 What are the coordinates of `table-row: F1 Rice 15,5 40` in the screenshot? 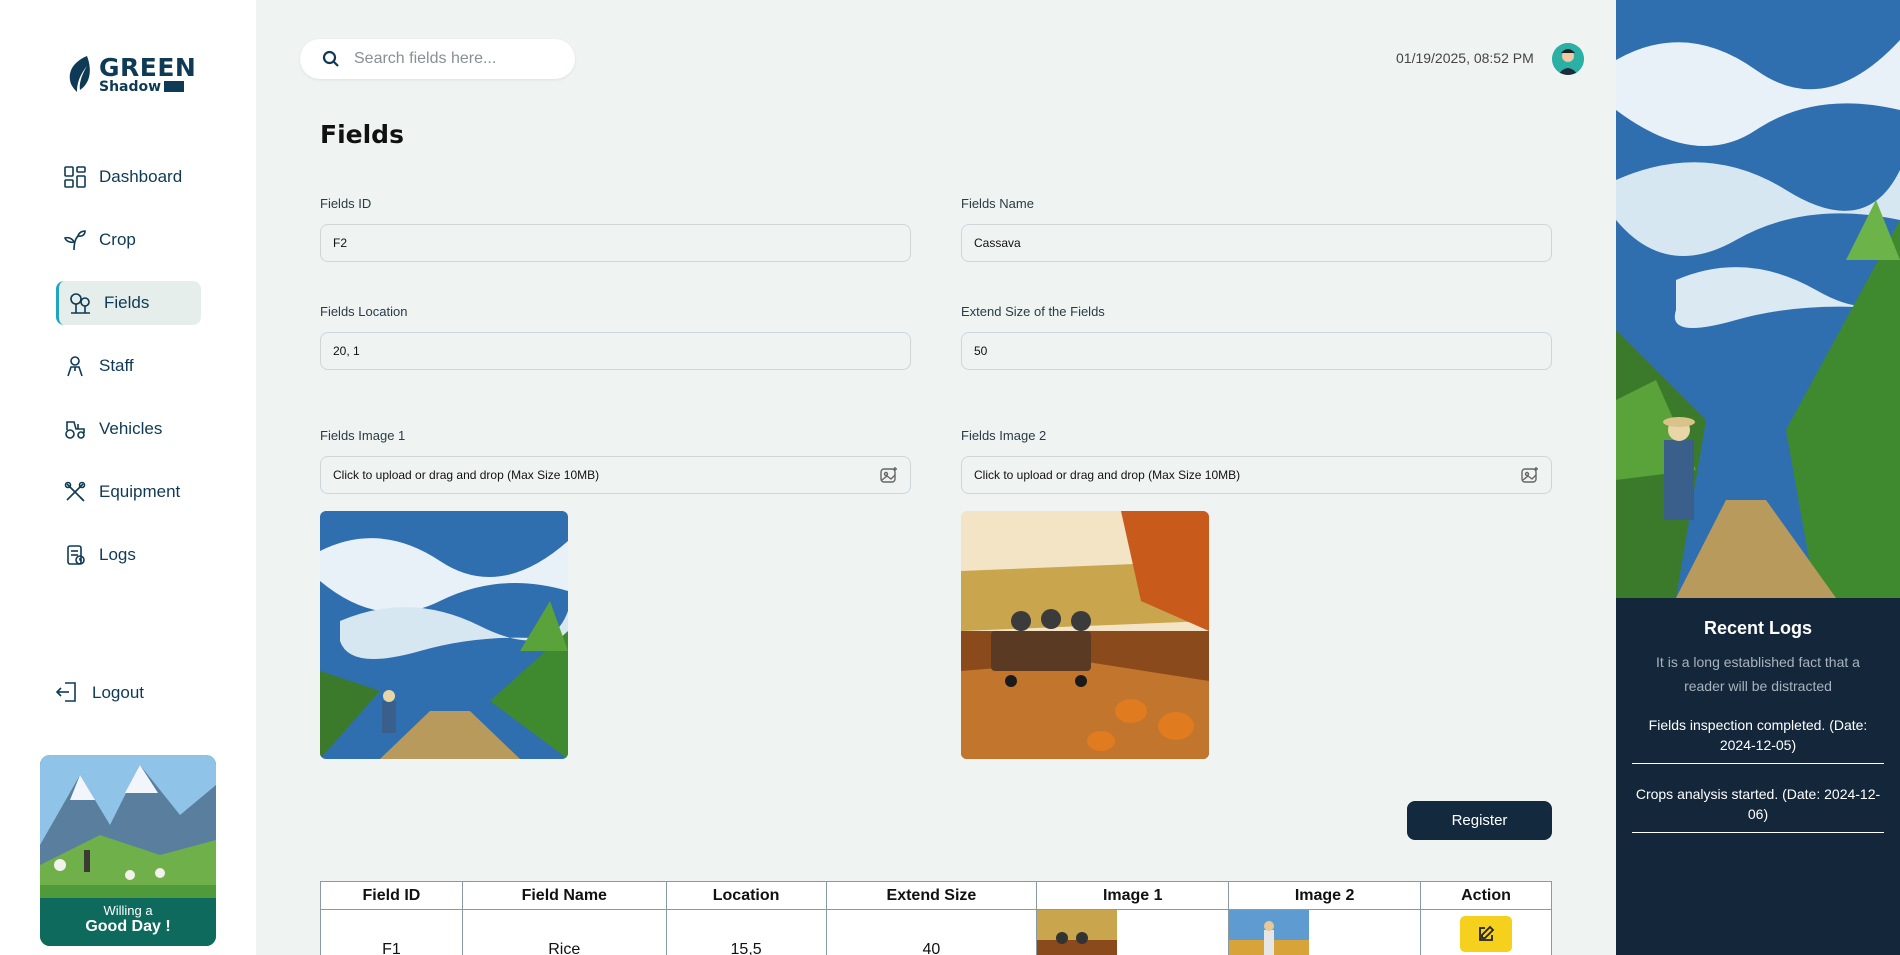 It's located at (936, 932).